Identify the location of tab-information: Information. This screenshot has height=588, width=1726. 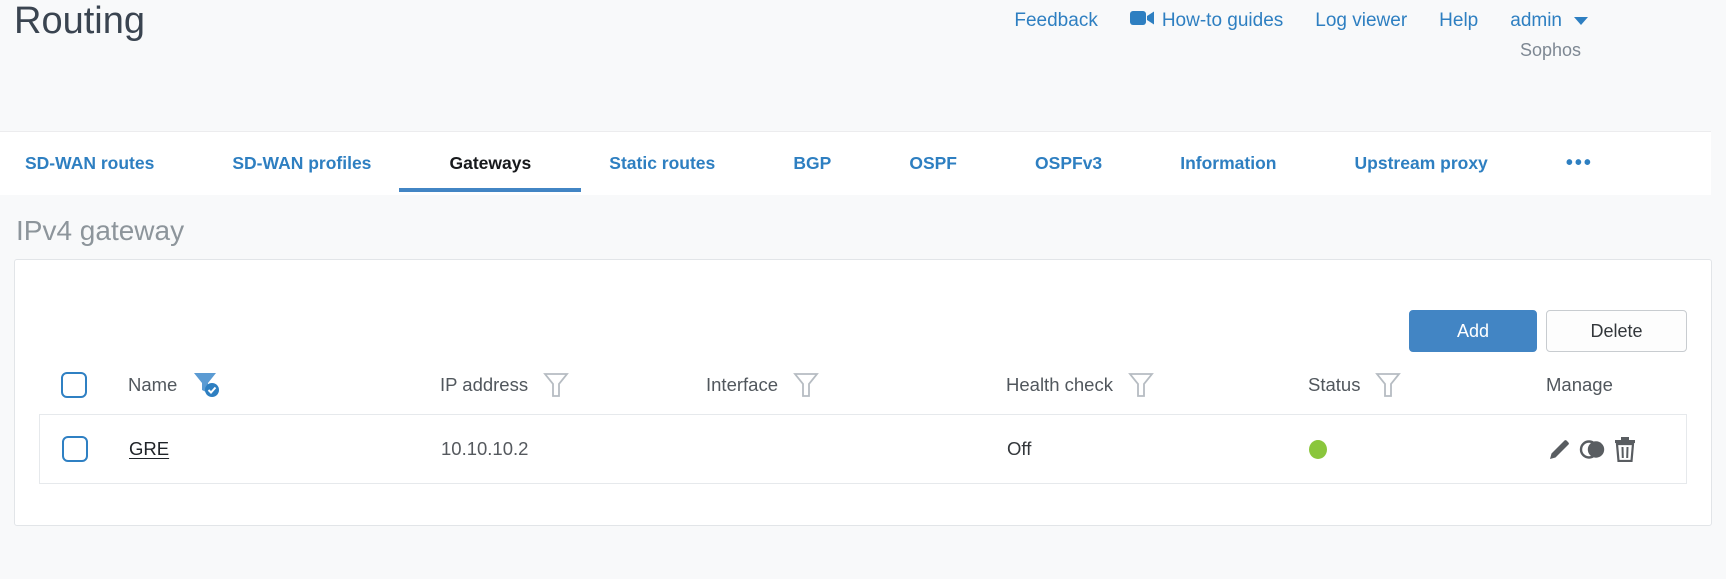
(1228, 163).